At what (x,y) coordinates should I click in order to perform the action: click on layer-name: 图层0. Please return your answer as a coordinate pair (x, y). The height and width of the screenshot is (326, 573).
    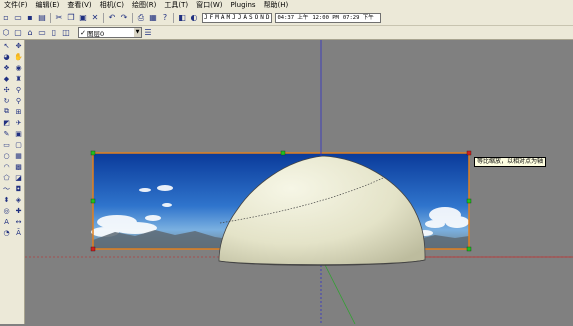
    Looking at the image, I should click on (96, 33).